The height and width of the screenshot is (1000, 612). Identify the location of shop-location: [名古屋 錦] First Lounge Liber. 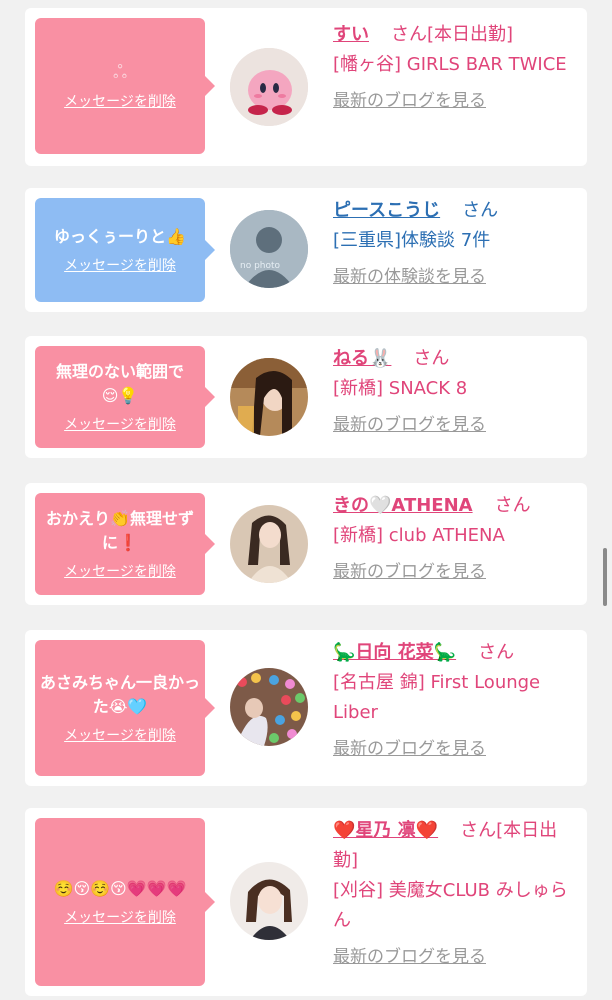
(437, 697).